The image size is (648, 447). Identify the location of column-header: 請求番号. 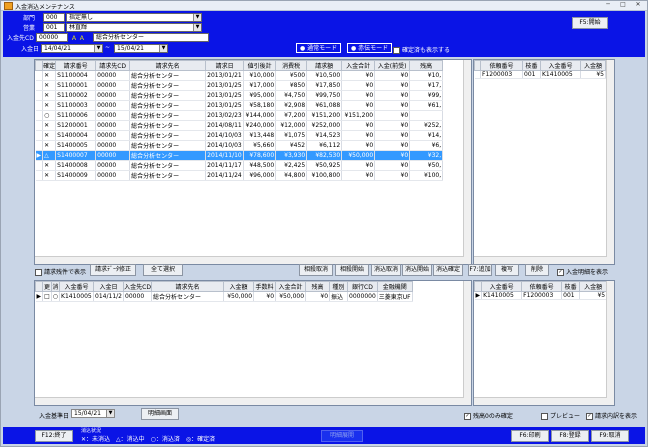
(76, 65).